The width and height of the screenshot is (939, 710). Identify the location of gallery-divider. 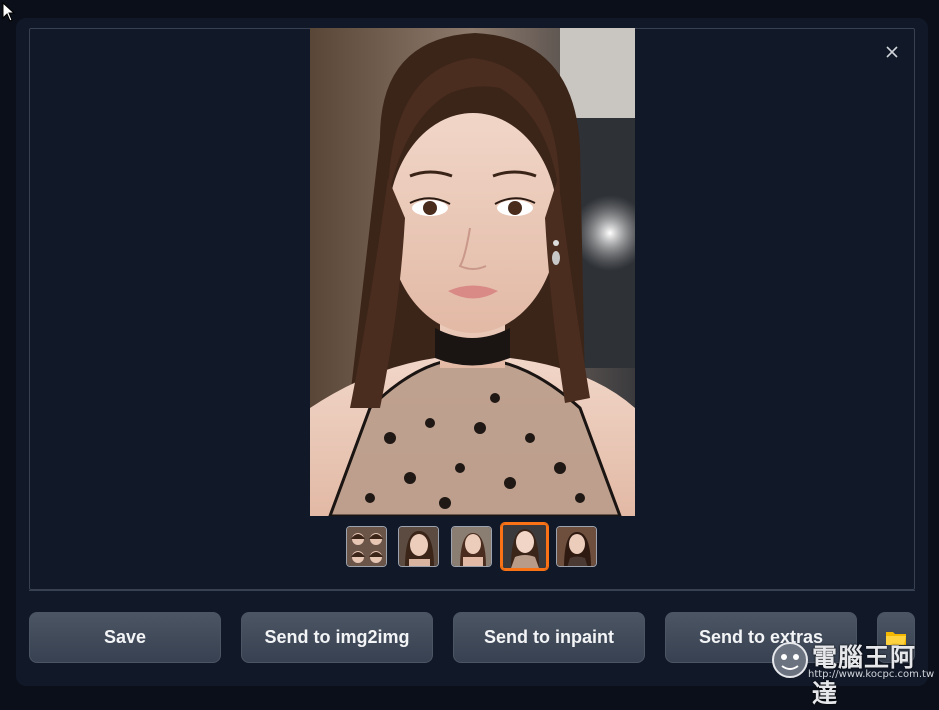
(472, 590).